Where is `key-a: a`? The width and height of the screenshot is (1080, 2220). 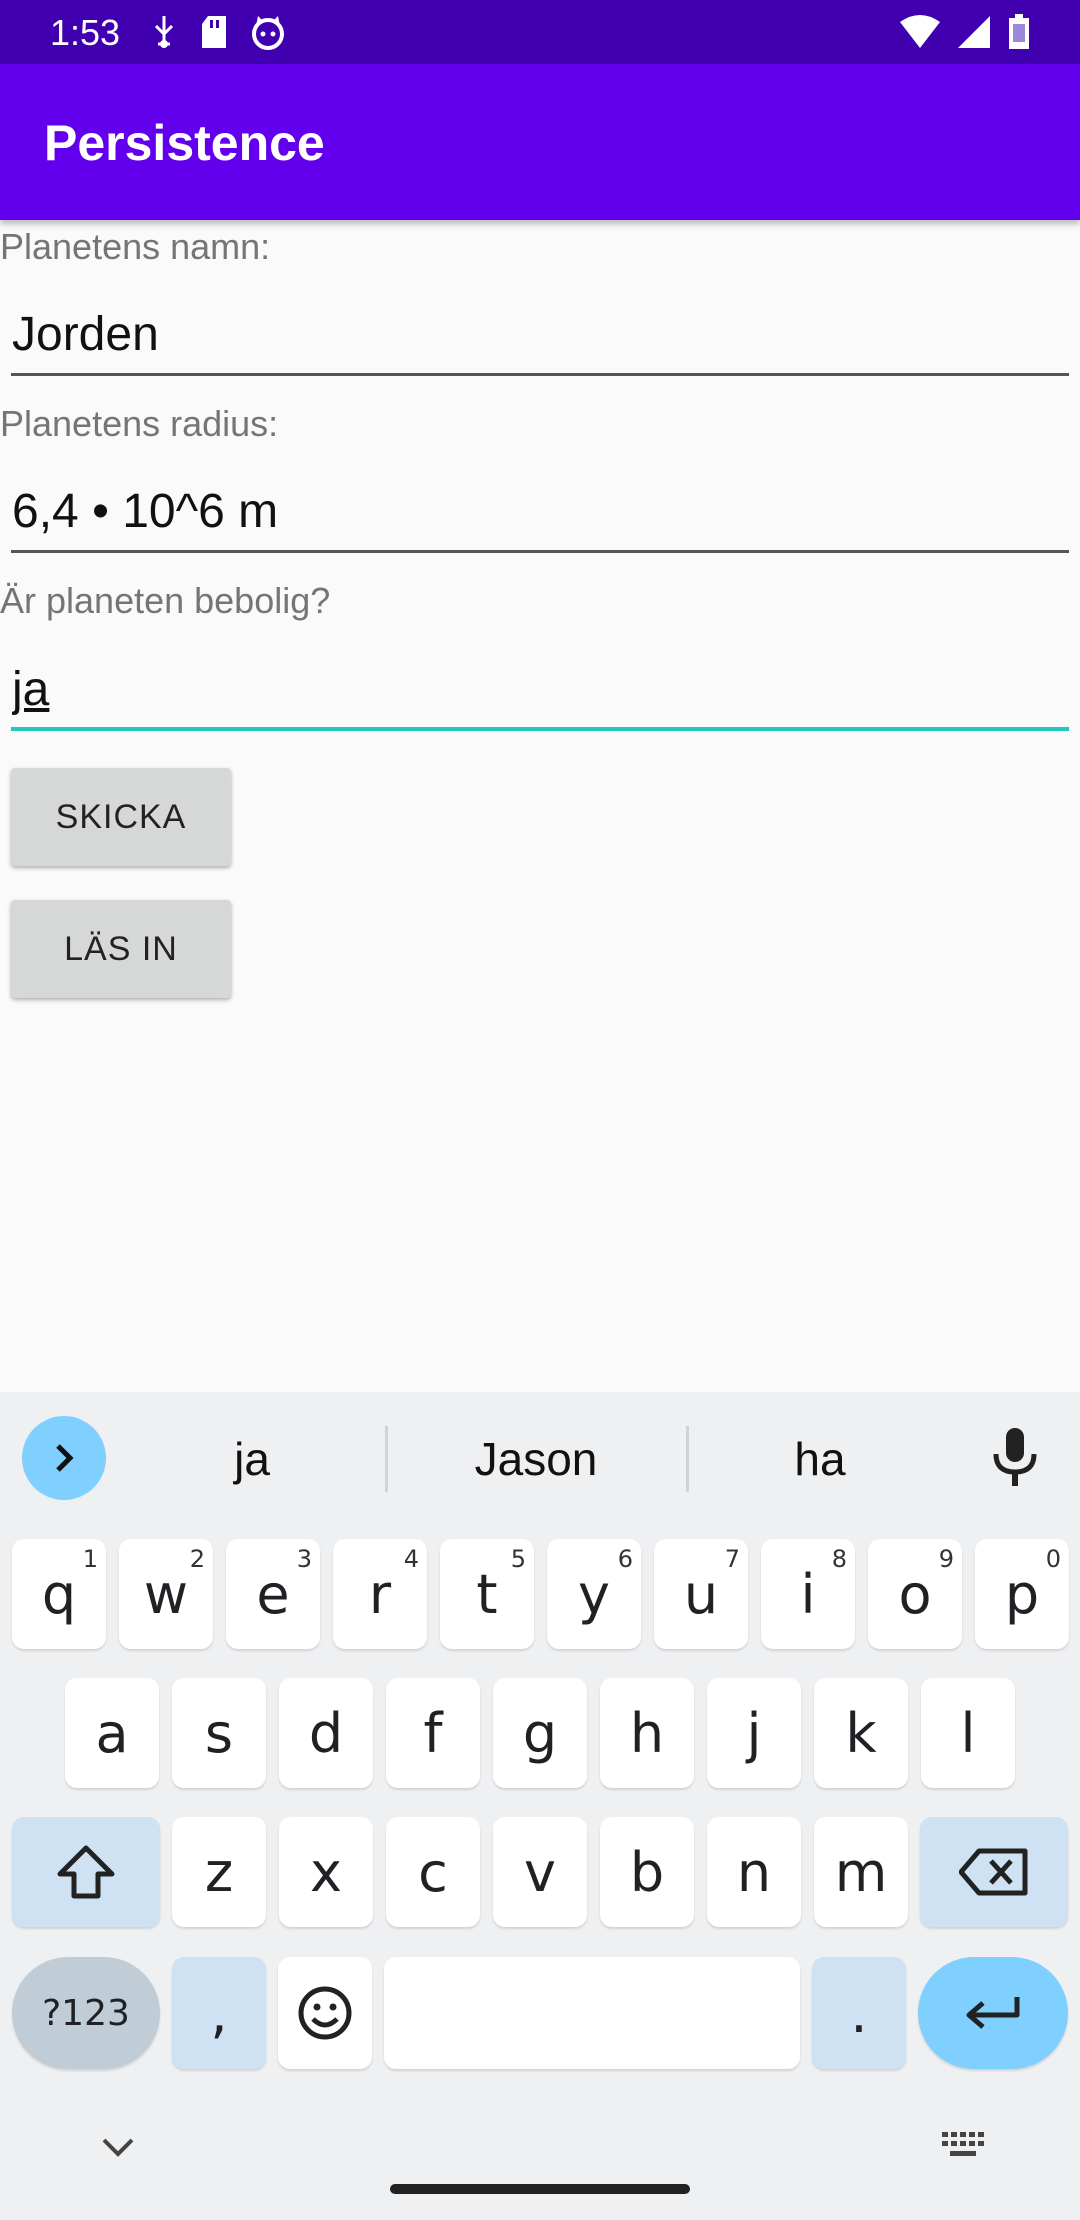
key-a: a is located at coordinates (112, 1733).